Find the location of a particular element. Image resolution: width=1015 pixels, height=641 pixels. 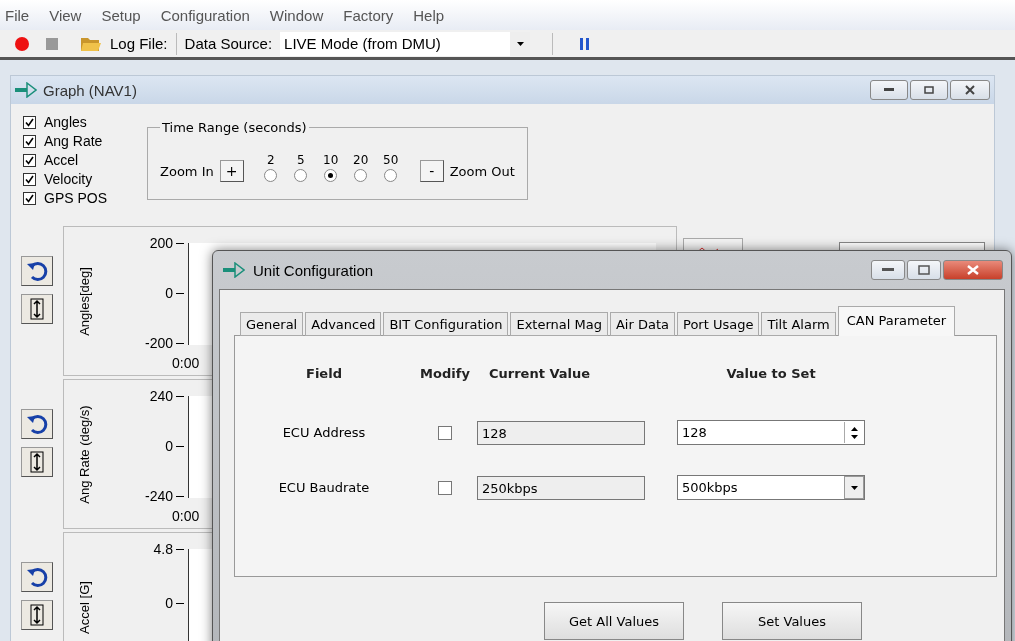

zoom-out-label: Zoom Out is located at coordinates (482, 171).